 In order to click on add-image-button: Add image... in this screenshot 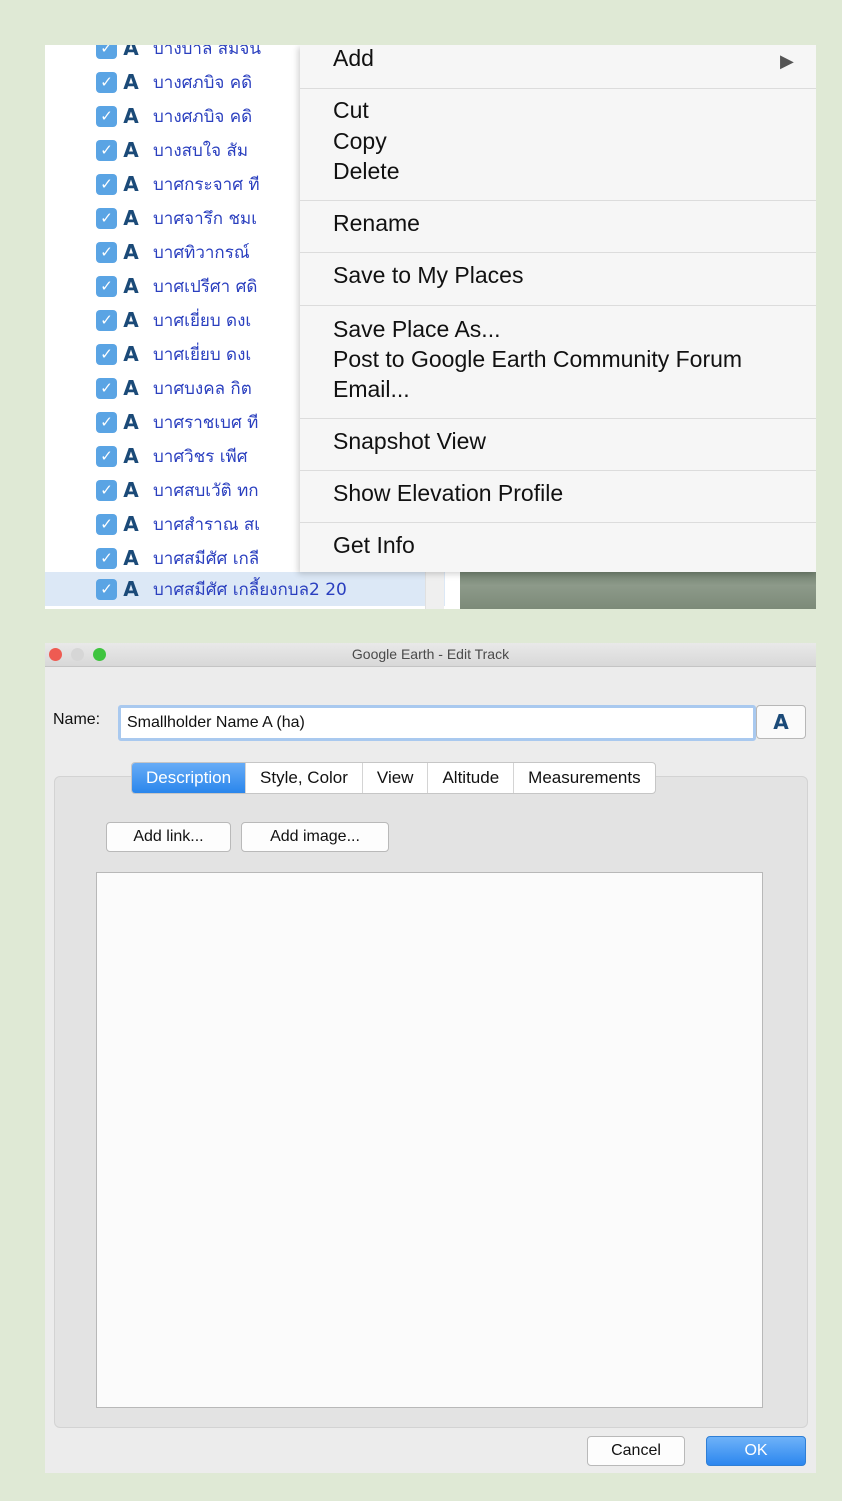, I will do `click(315, 837)`.